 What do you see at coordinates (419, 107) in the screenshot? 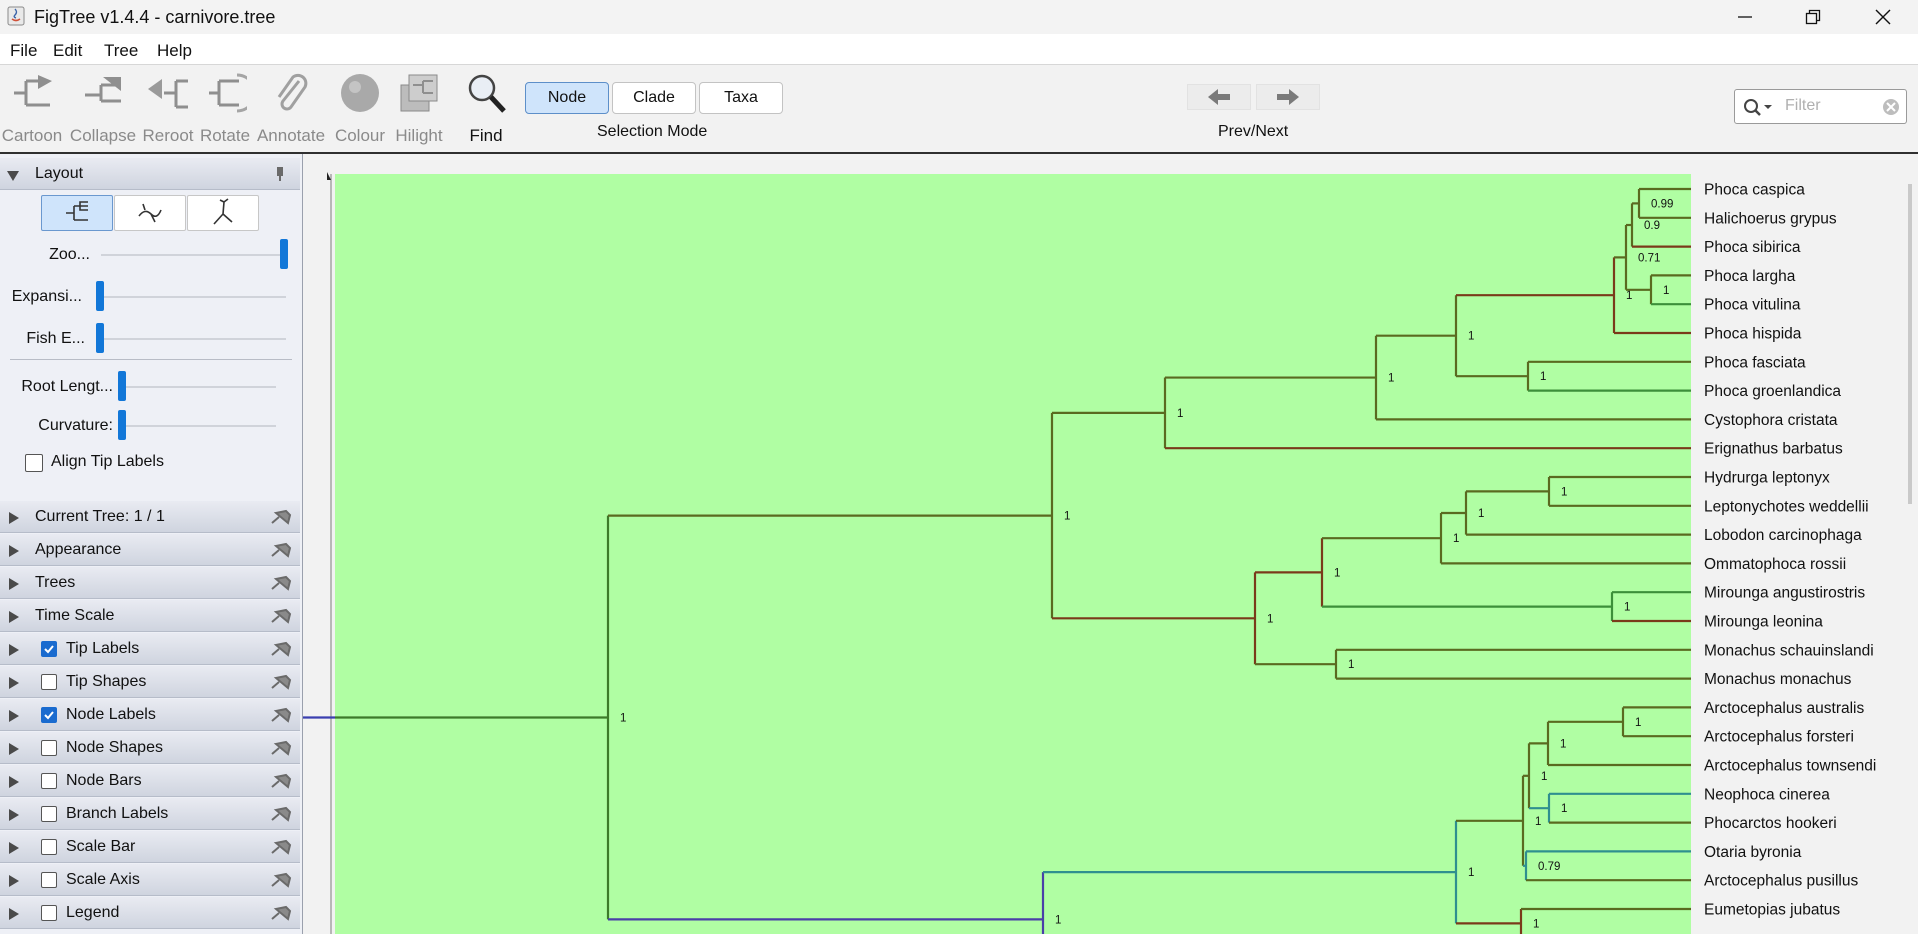
I see `hilight-button: Hilight` at bounding box center [419, 107].